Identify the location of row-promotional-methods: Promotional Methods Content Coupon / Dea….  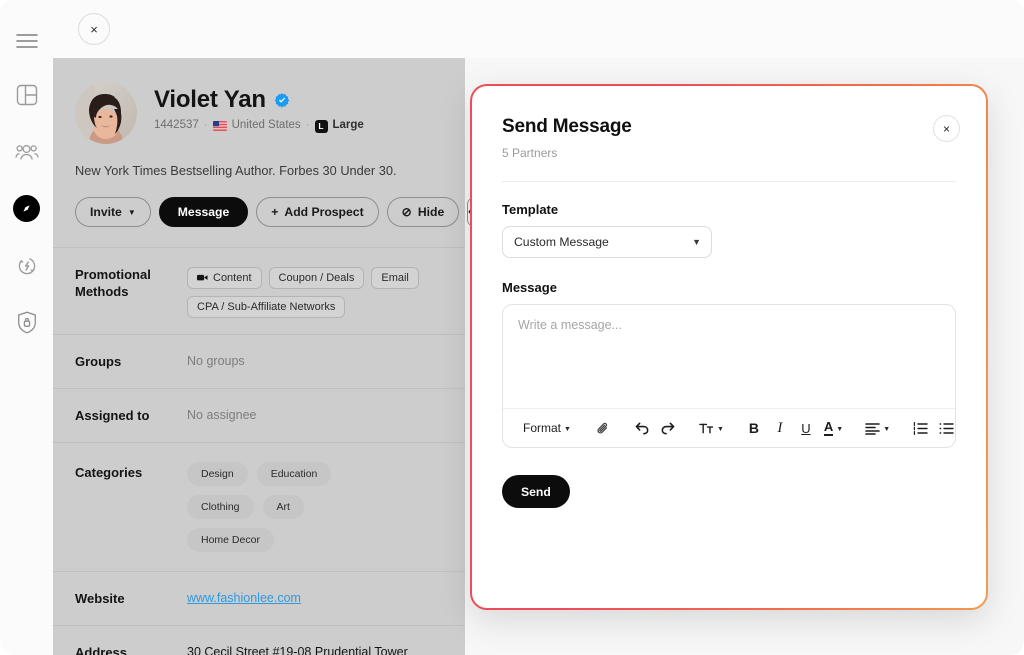
(259, 290).